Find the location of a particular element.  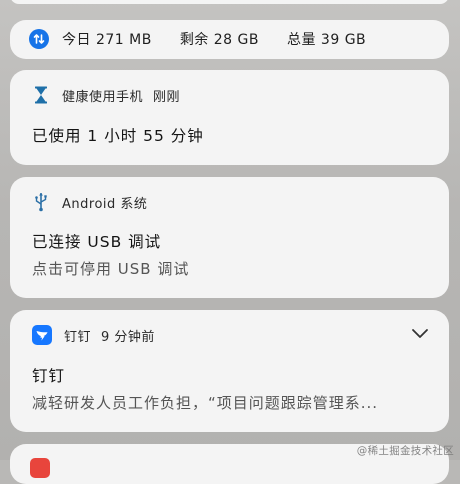

notification-title: 钉钉 is located at coordinates (49, 376).